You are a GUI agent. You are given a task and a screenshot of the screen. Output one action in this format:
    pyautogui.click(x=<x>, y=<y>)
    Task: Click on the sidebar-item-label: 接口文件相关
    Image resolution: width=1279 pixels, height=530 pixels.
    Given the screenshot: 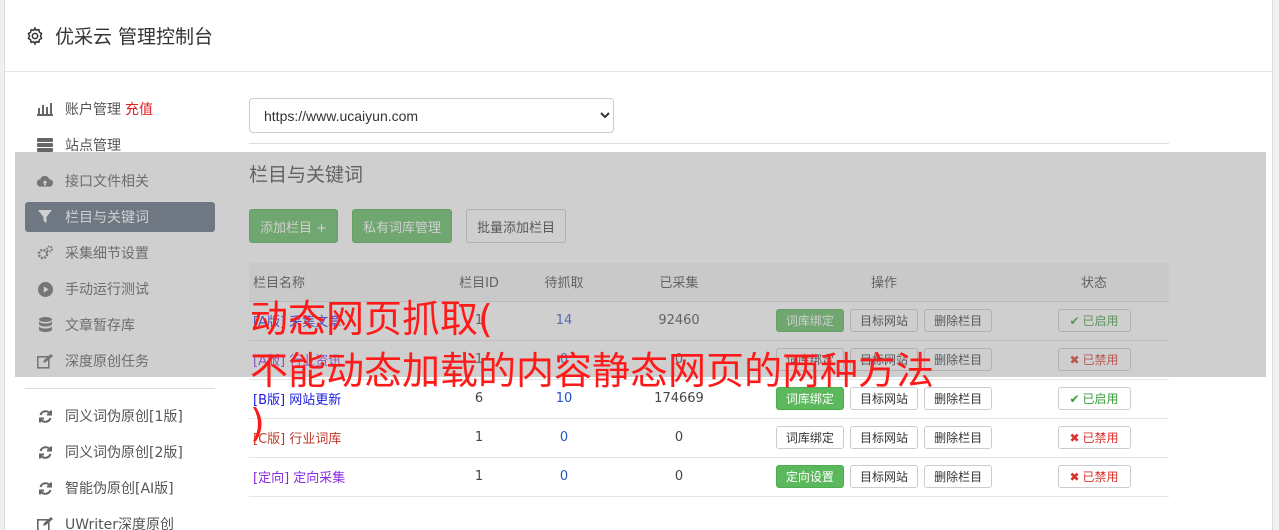 What is the action you would take?
    pyautogui.click(x=107, y=182)
    